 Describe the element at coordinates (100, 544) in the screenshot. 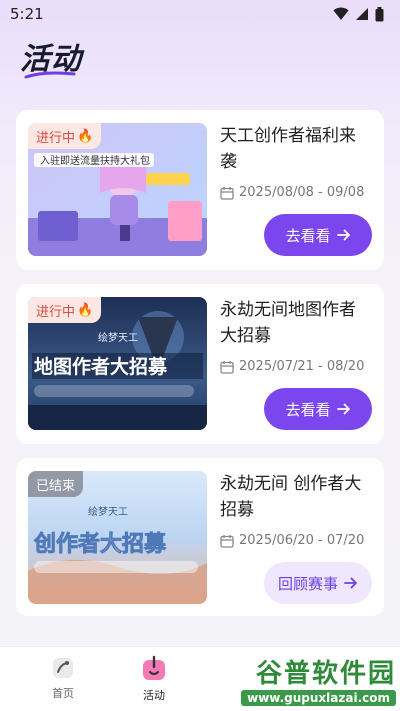

I see `banner-text: 创作者大招募` at that location.